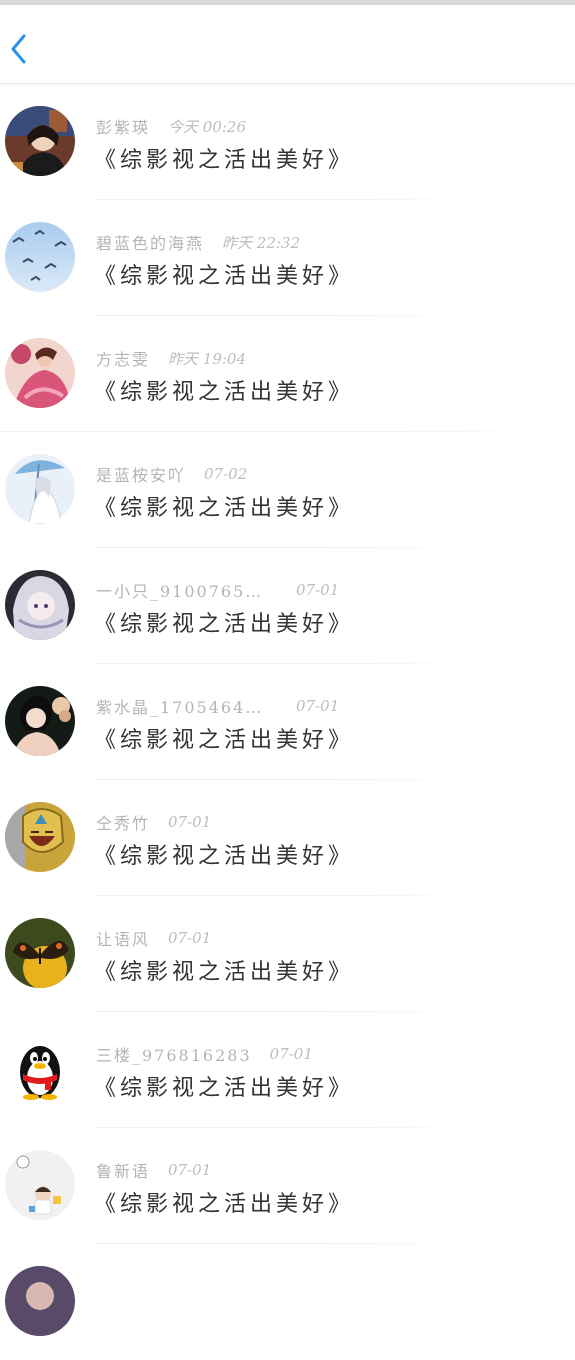 This screenshot has width=575, height=1360. I want to click on list-item: 方志雯 昨天 19:04 《综影视之活出美好》, so click(287, 374).